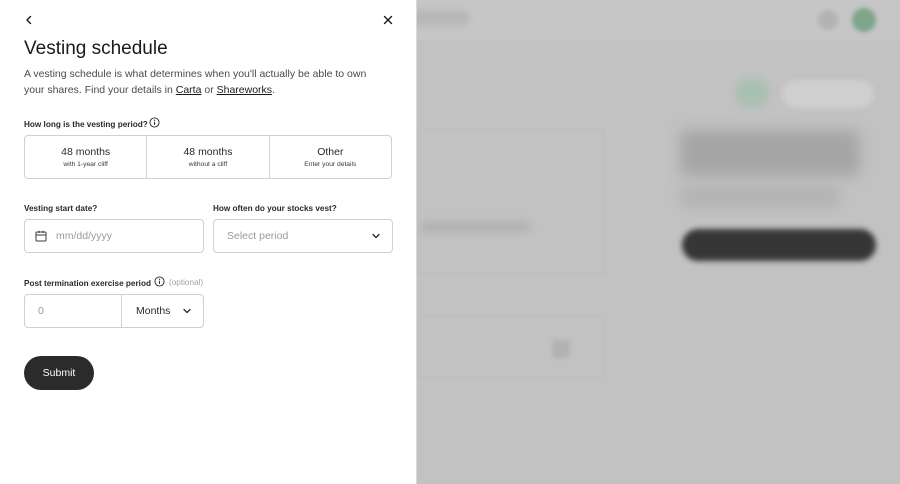 The width and height of the screenshot is (900, 484). Describe the element at coordinates (208, 164) in the screenshot. I see `option-subtitle: without a cliff` at that location.